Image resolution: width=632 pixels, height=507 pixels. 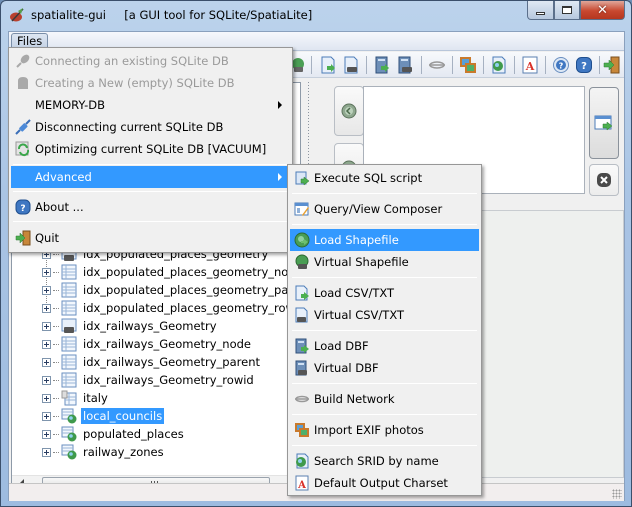 I want to click on minimize-icon, so click(x=540, y=13).